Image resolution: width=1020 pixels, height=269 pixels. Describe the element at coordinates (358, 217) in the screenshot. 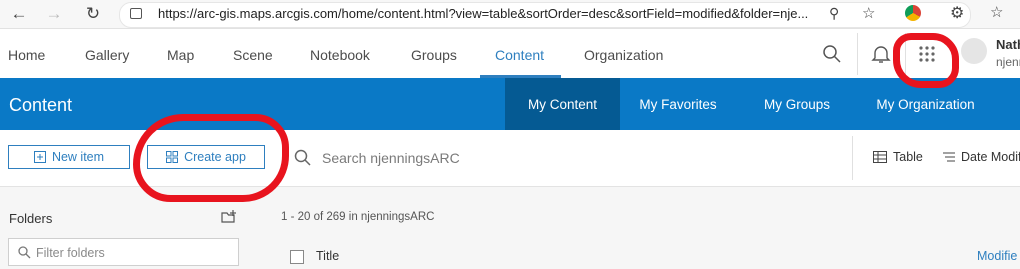

I see `results-count: 1 - 20 of 269 in njenningsARC` at that location.